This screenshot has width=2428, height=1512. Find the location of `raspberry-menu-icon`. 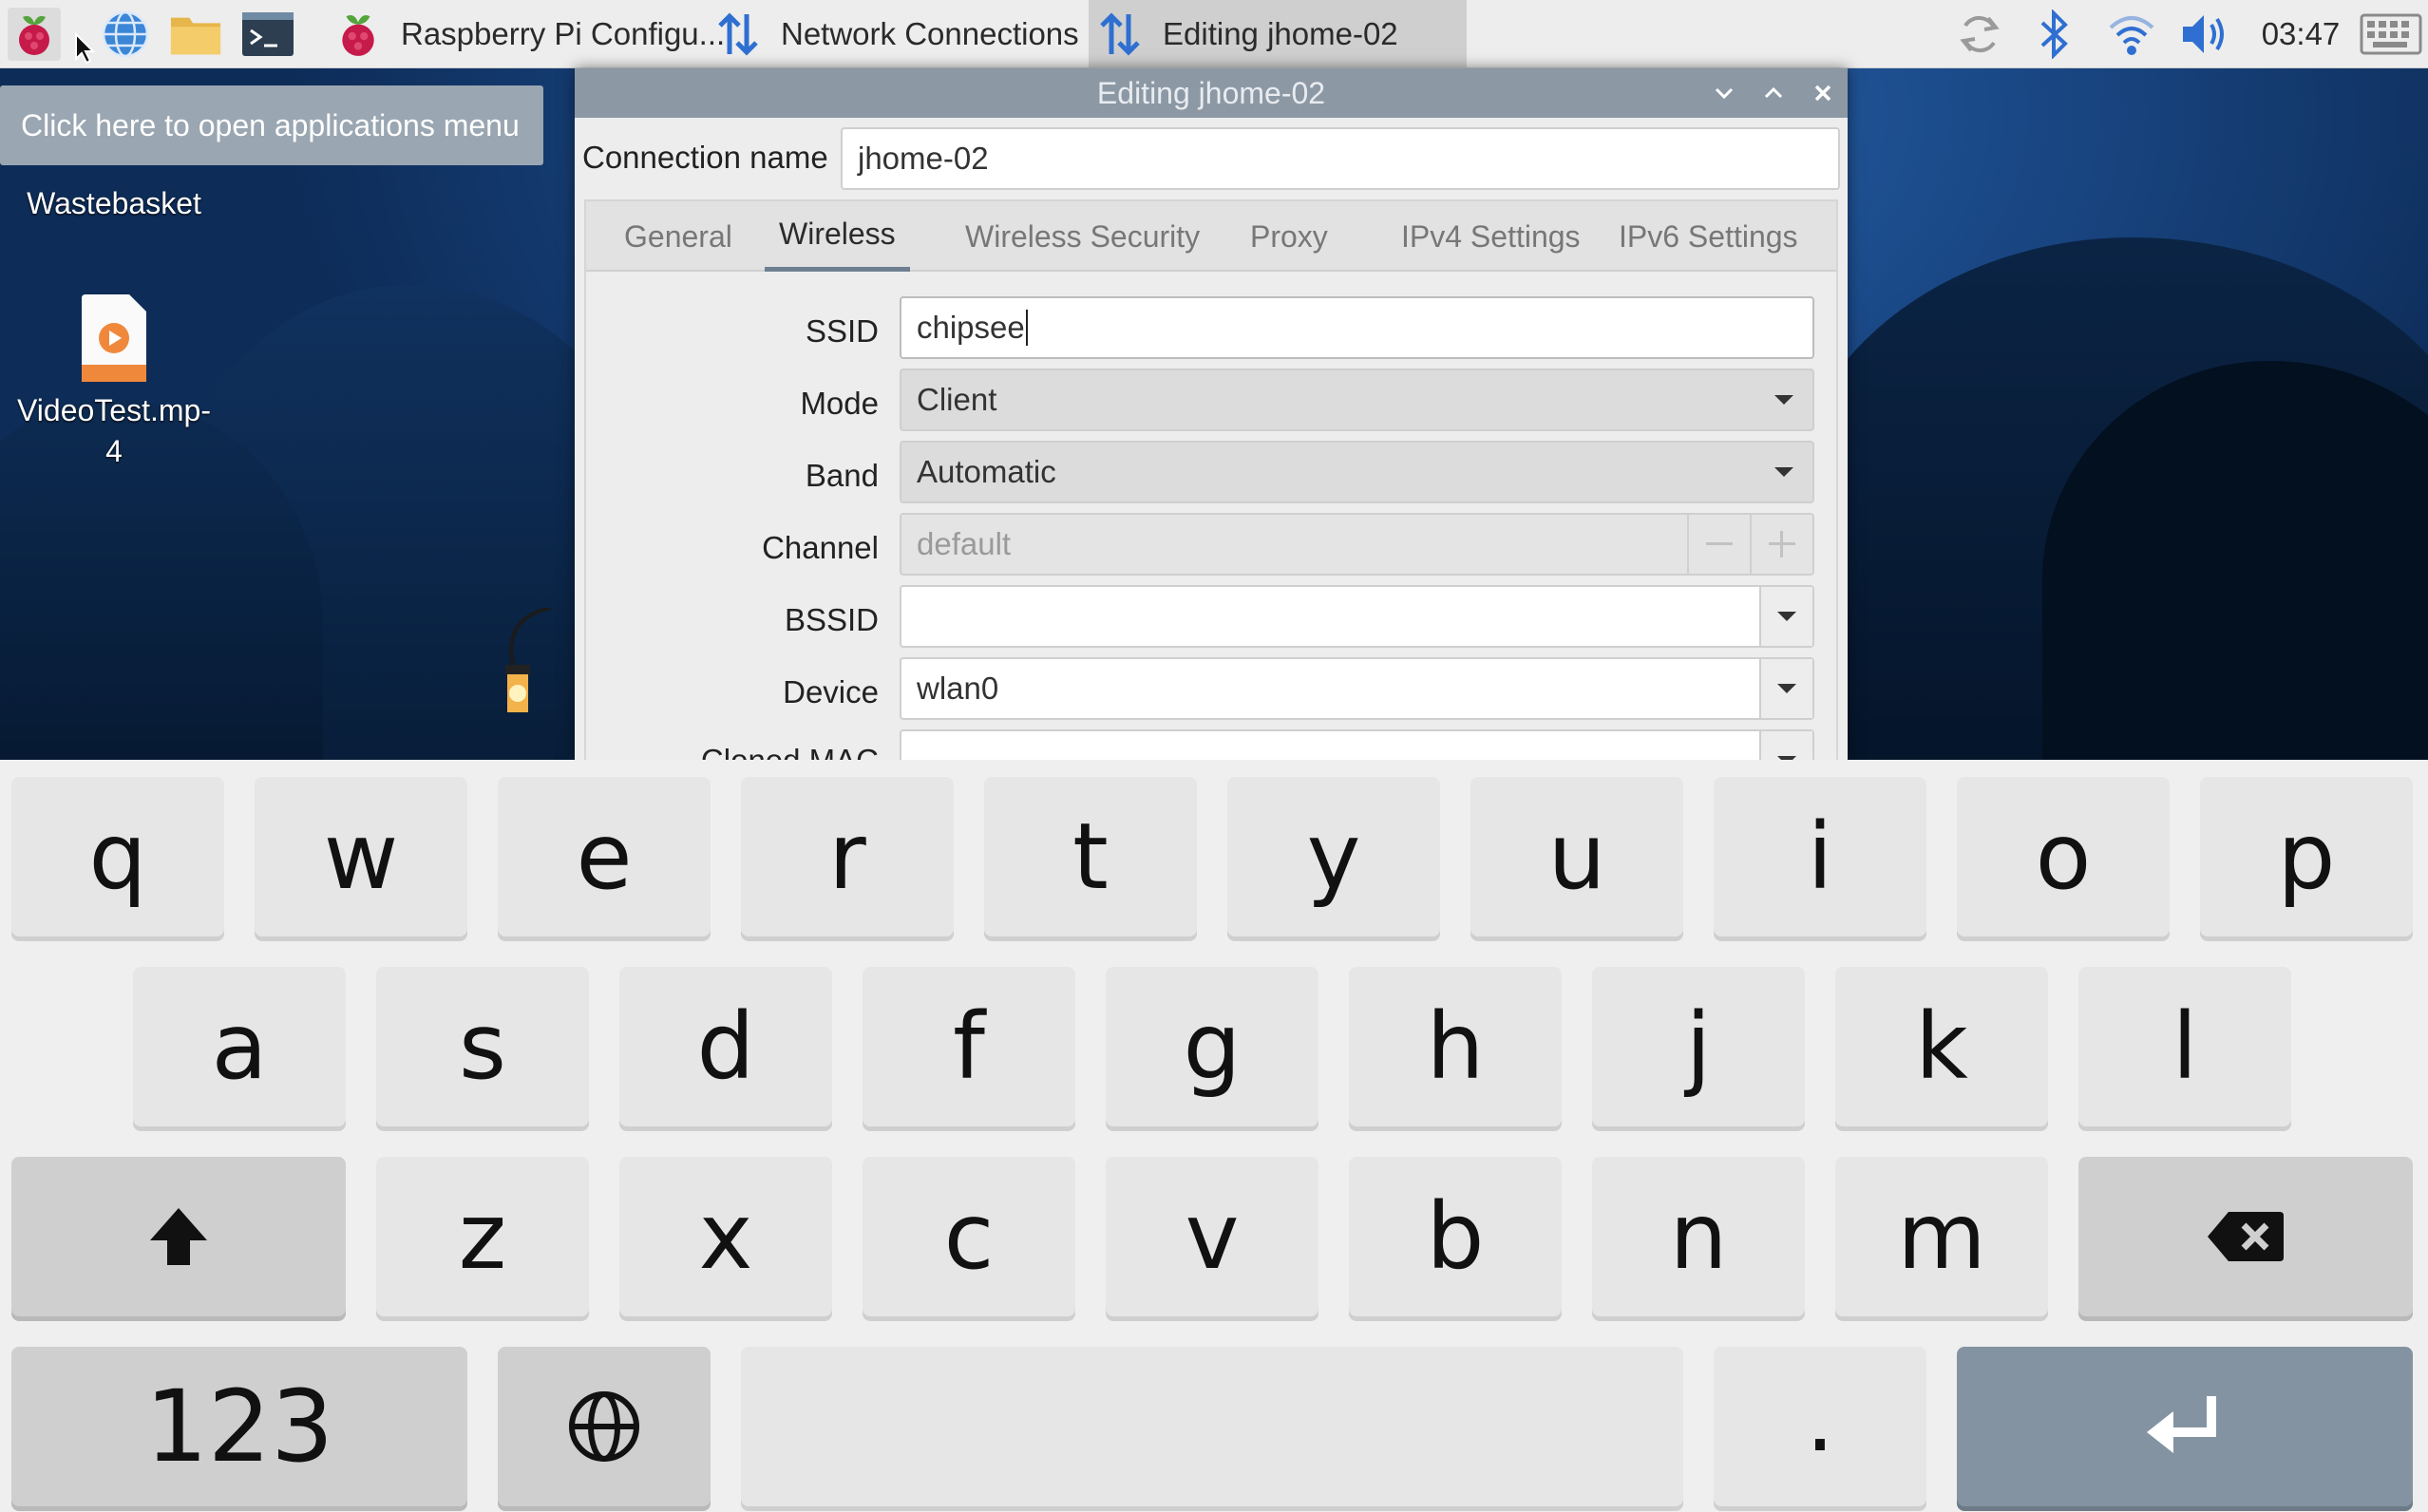

raspberry-menu-icon is located at coordinates (34, 35).